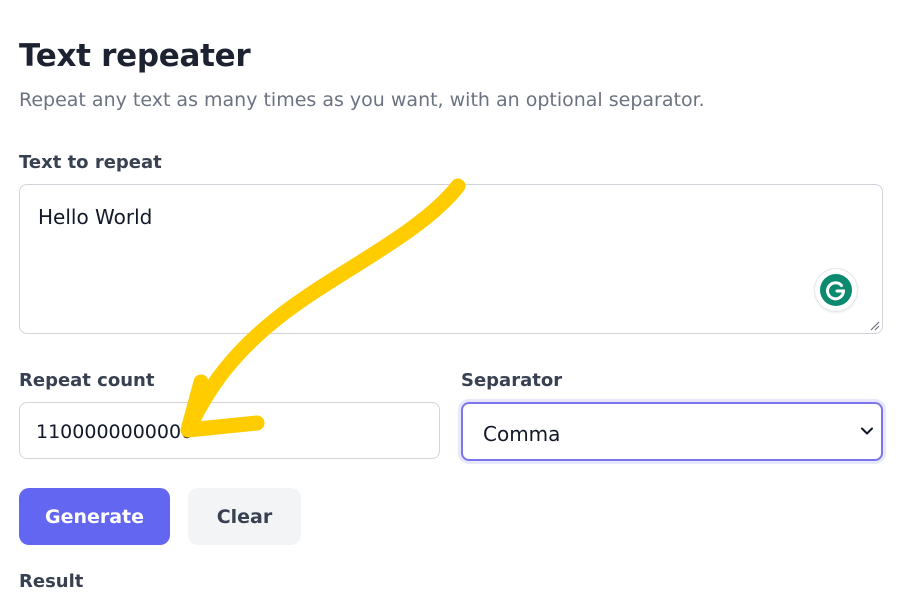 The width and height of the screenshot is (923, 592). What do you see at coordinates (94, 516) in the screenshot?
I see `generate-button: Generate` at bounding box center [94, 516].